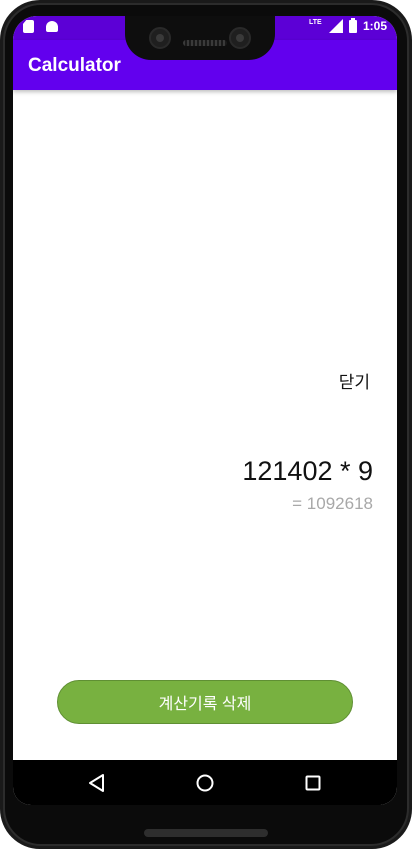  I want to click on android-icon, so click(52, 26).